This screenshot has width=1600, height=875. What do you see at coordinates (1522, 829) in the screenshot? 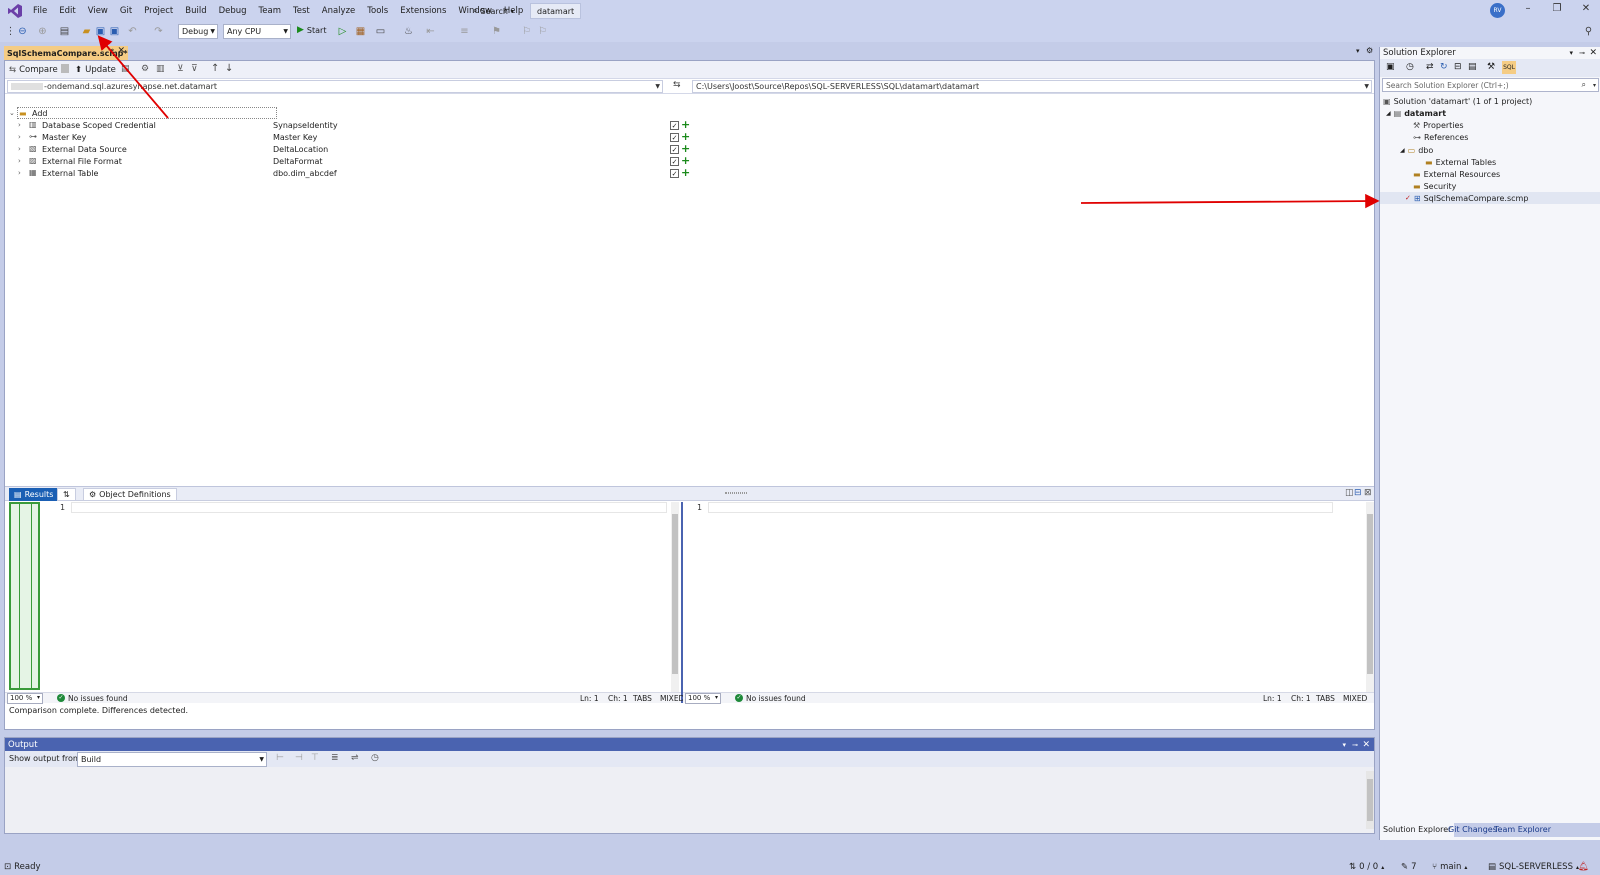
I see `tab-team-explorer: Team Explorer` at bounding box center [1522, 829].